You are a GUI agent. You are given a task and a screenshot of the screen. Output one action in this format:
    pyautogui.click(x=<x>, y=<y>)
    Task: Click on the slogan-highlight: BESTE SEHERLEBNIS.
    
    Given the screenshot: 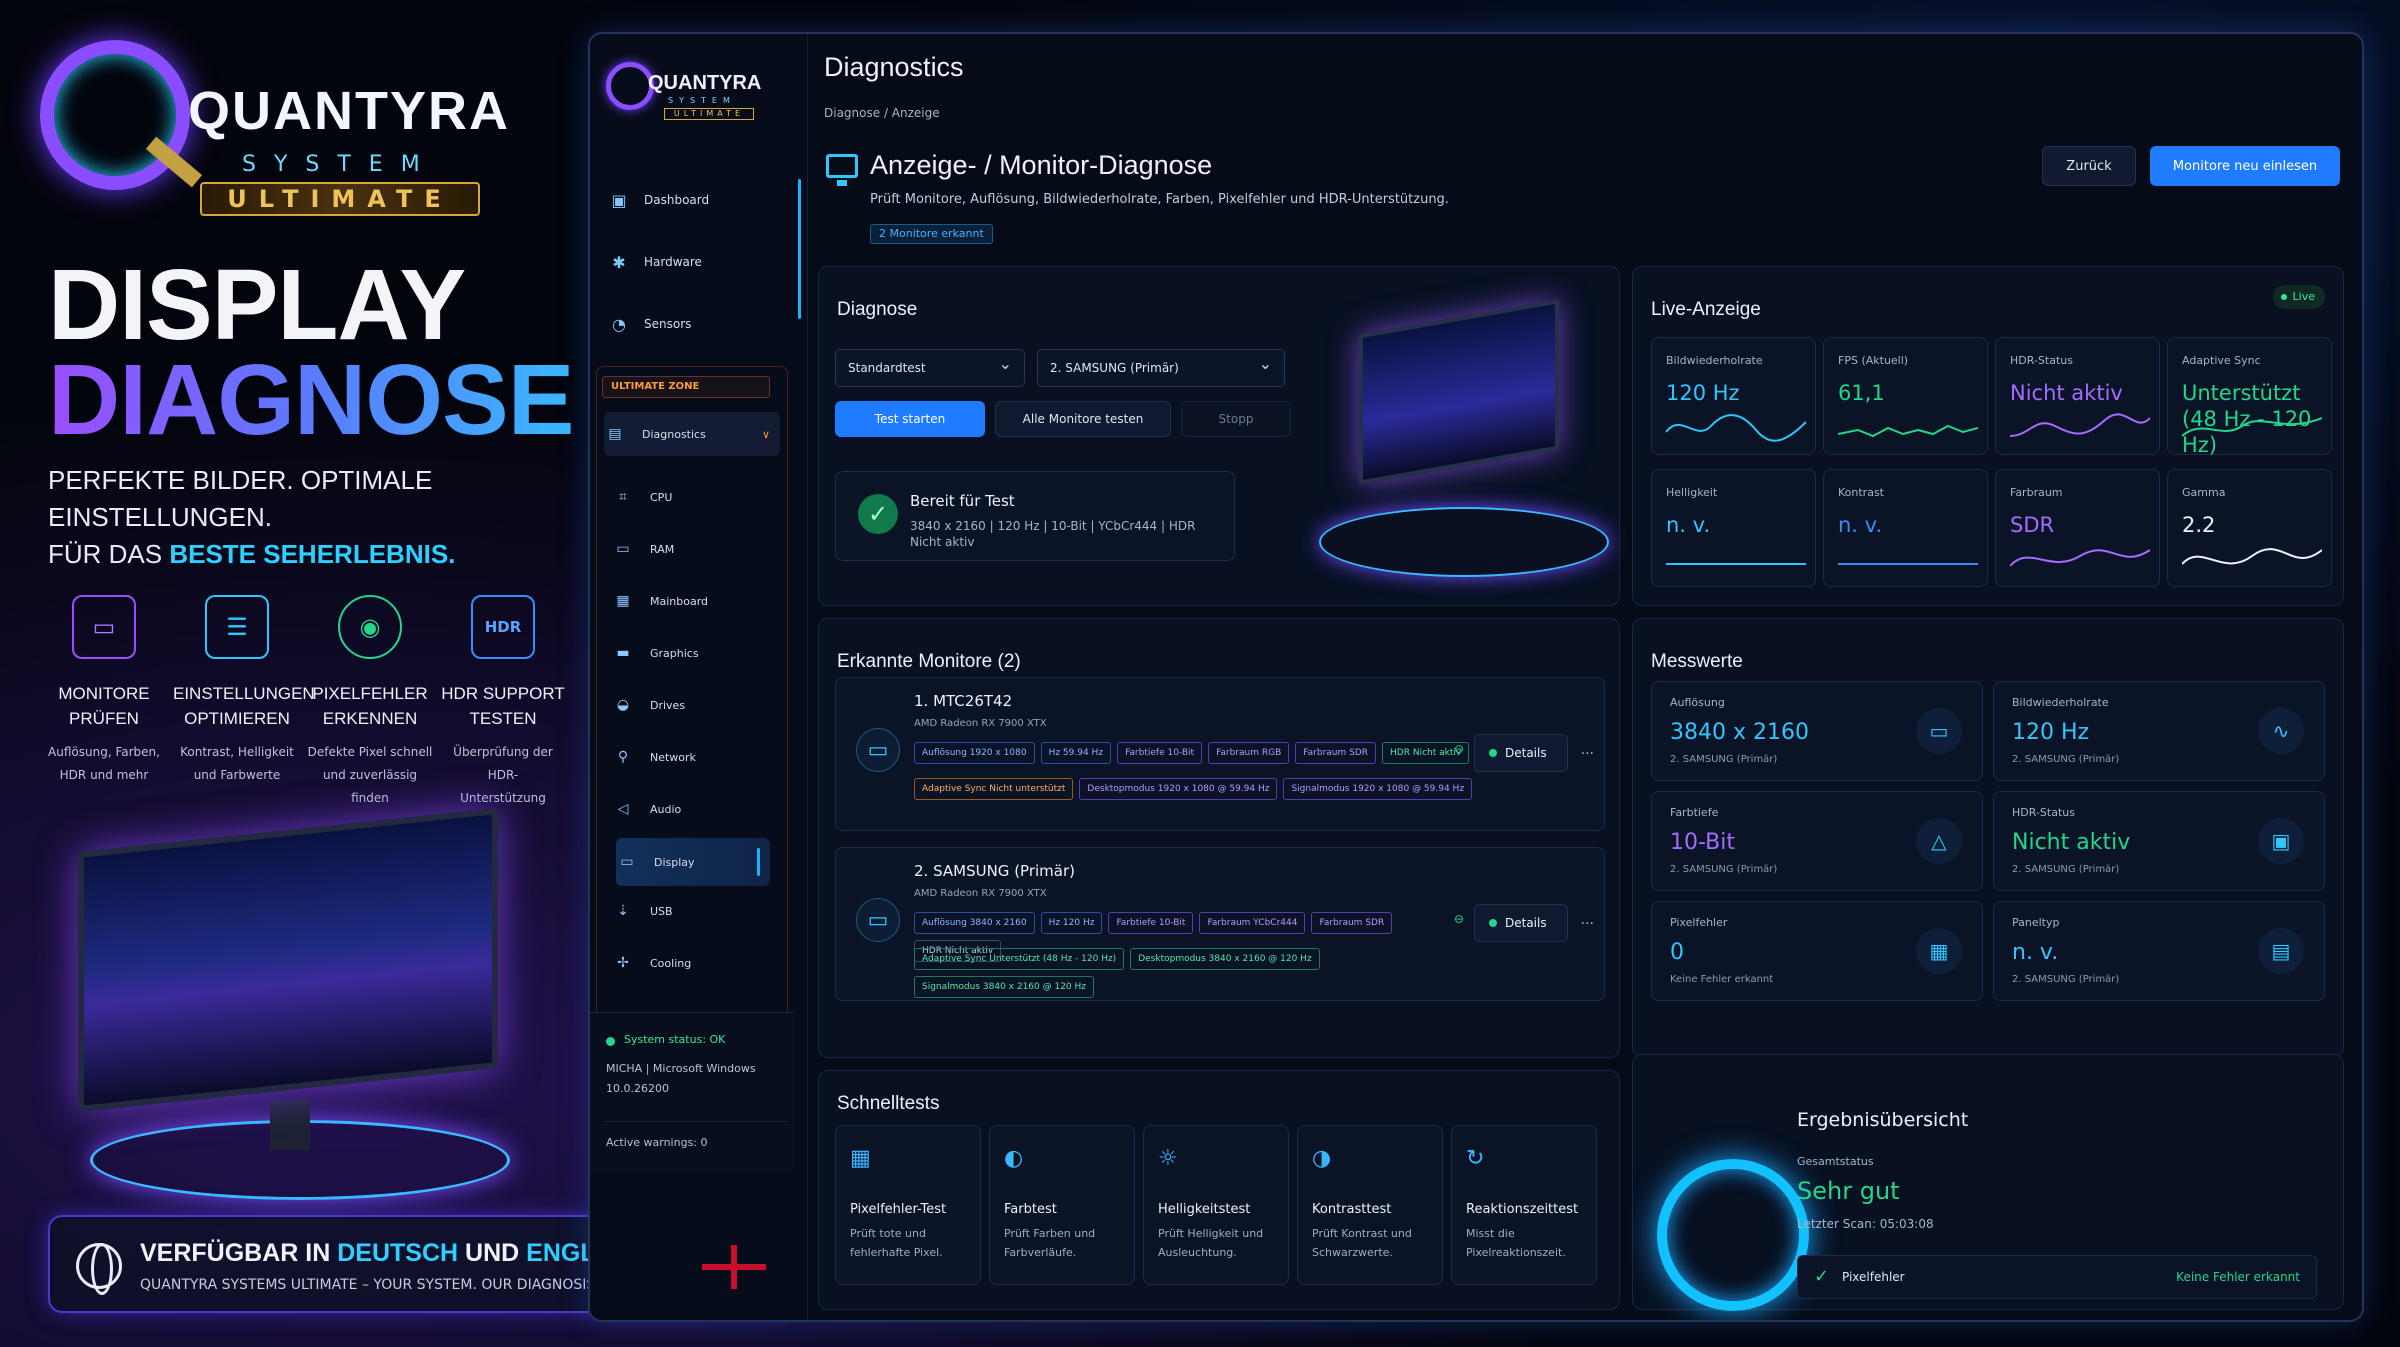 What is the action you would take?
    pyautogui.click(x=312, y=554)
    